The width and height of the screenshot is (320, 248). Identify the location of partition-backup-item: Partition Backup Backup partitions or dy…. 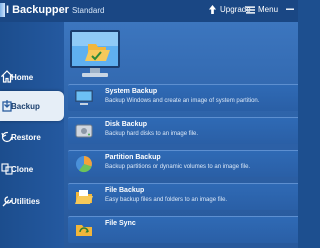
(183, 163).